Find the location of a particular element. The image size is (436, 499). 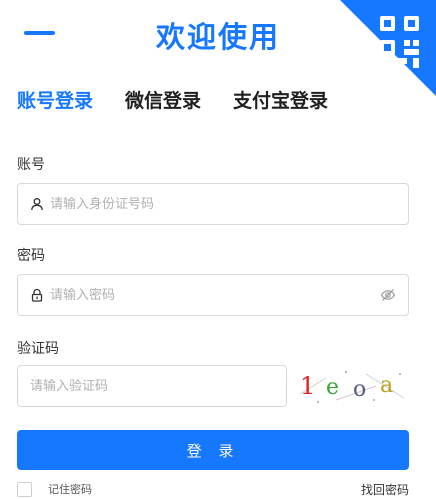

account-field is located at coordinates (213, 204).